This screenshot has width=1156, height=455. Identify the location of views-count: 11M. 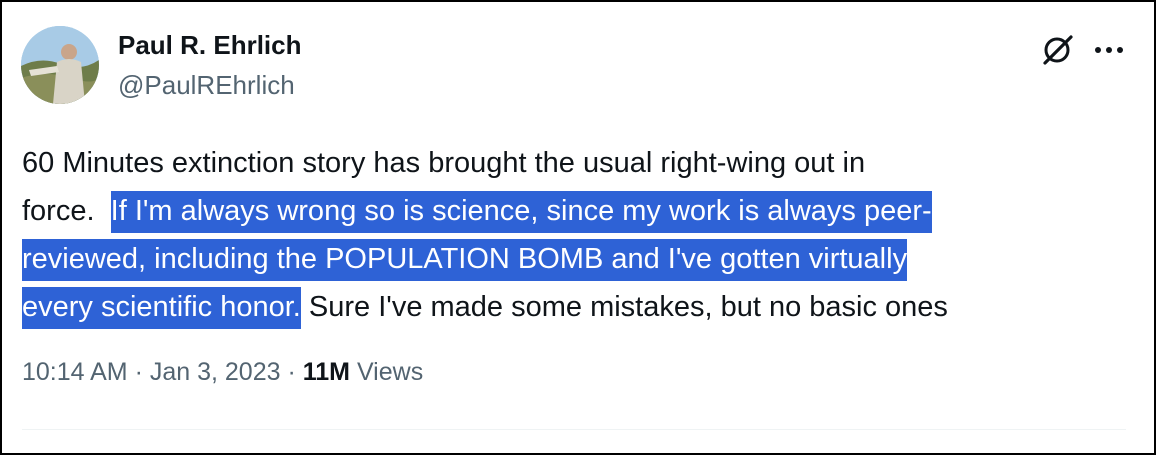
(326, 372).